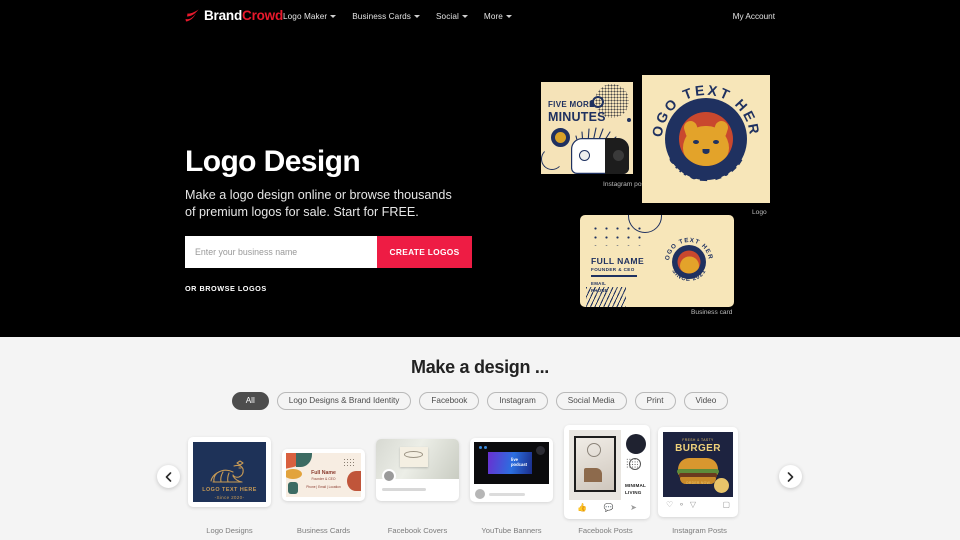 Image resolution: width=960 pixels, height=540 pixels. I want to click on filter-pill-video: Video, so click(706, 401).